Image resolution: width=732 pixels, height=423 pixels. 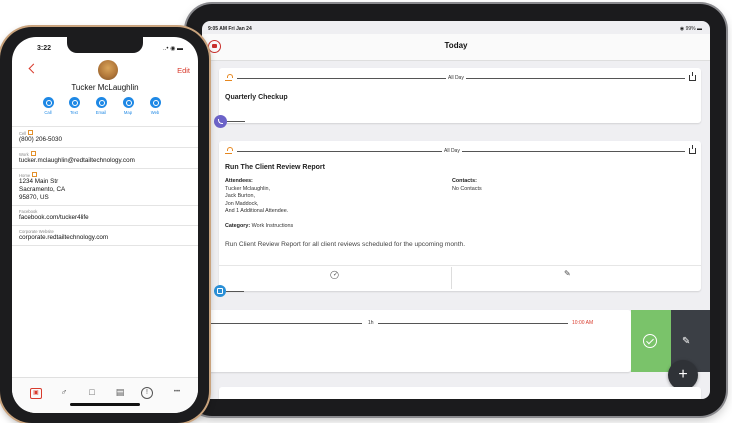 I want to click on contacts-value: No Contacts, so click(x=467, y=188).